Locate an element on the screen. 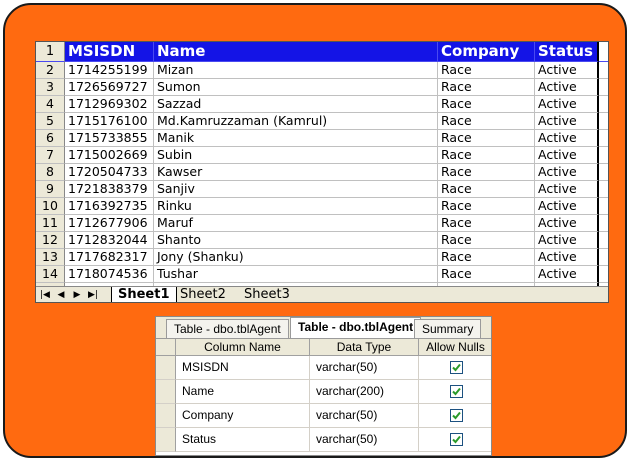 This screenshot has height=464, width=633. row-number: 14 is located at coordinates (50, 274).